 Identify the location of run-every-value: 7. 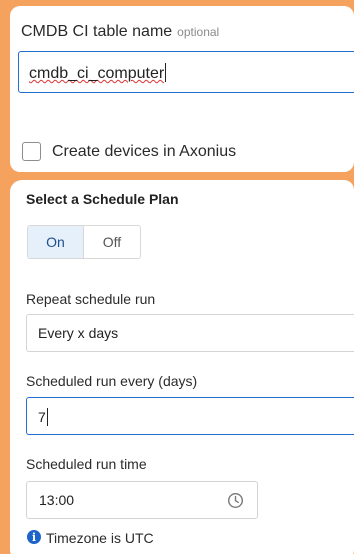
(43, 417).